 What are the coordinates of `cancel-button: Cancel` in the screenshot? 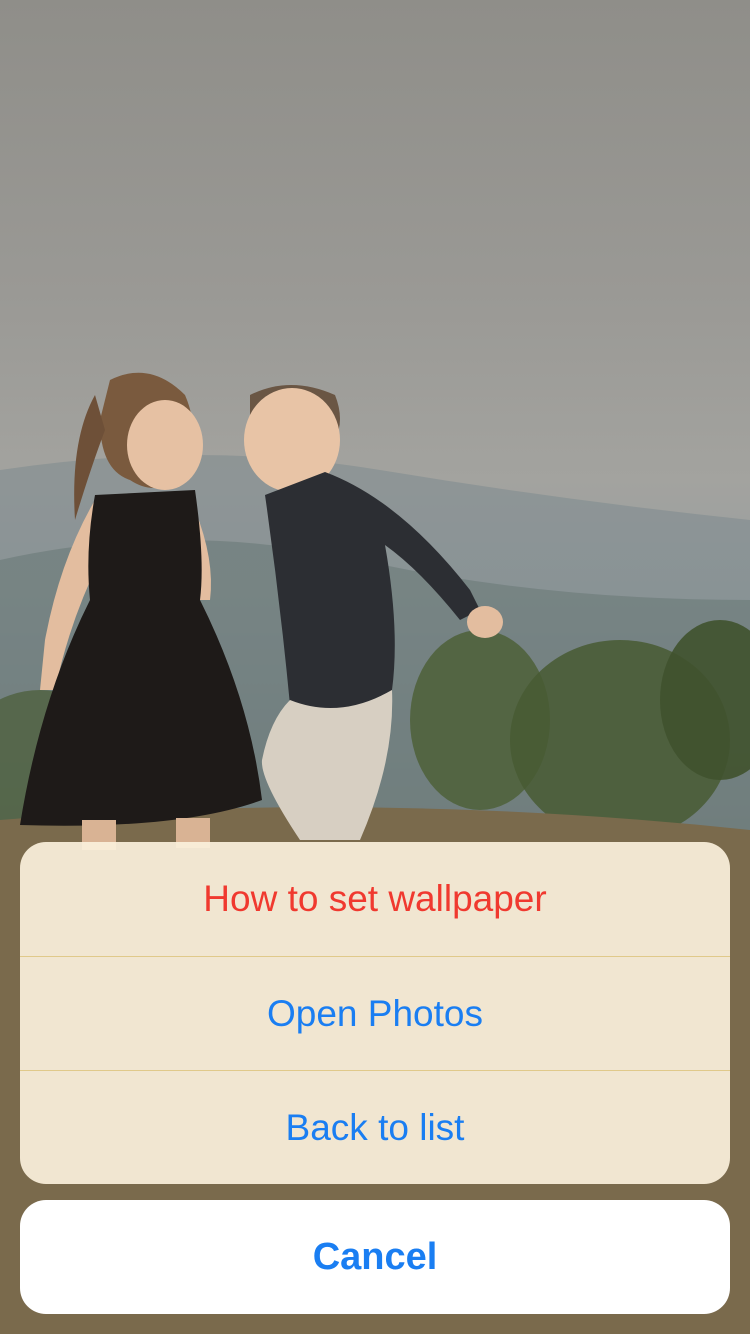 It's located at (375, 1257).